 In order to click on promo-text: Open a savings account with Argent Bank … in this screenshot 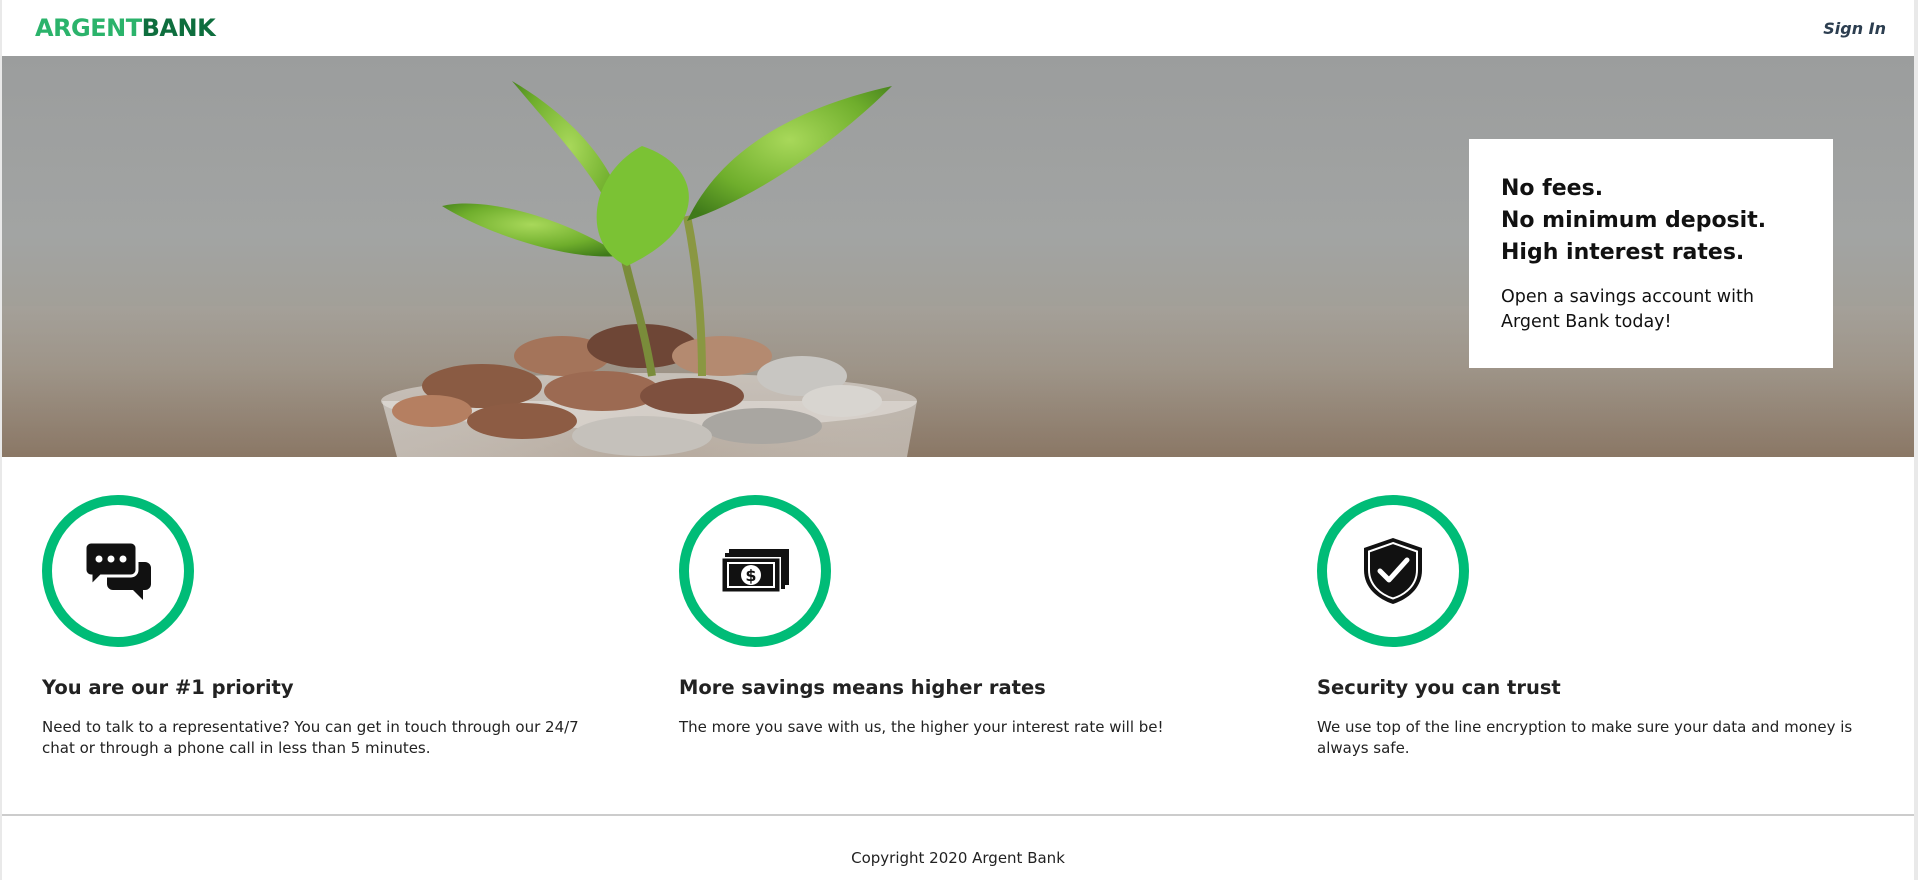, I will do `click(1627, 309)`.